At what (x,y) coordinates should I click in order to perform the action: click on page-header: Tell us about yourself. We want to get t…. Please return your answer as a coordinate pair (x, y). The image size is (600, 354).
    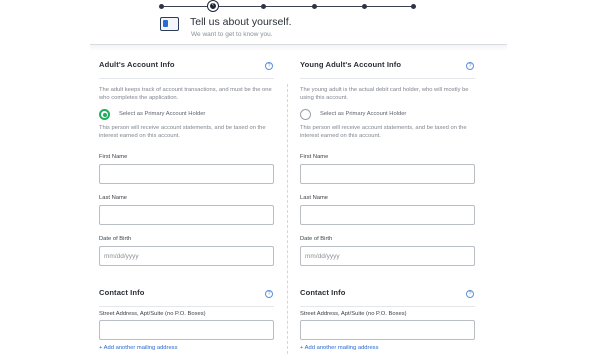
    Looking at the image, I should click on (300, 29).